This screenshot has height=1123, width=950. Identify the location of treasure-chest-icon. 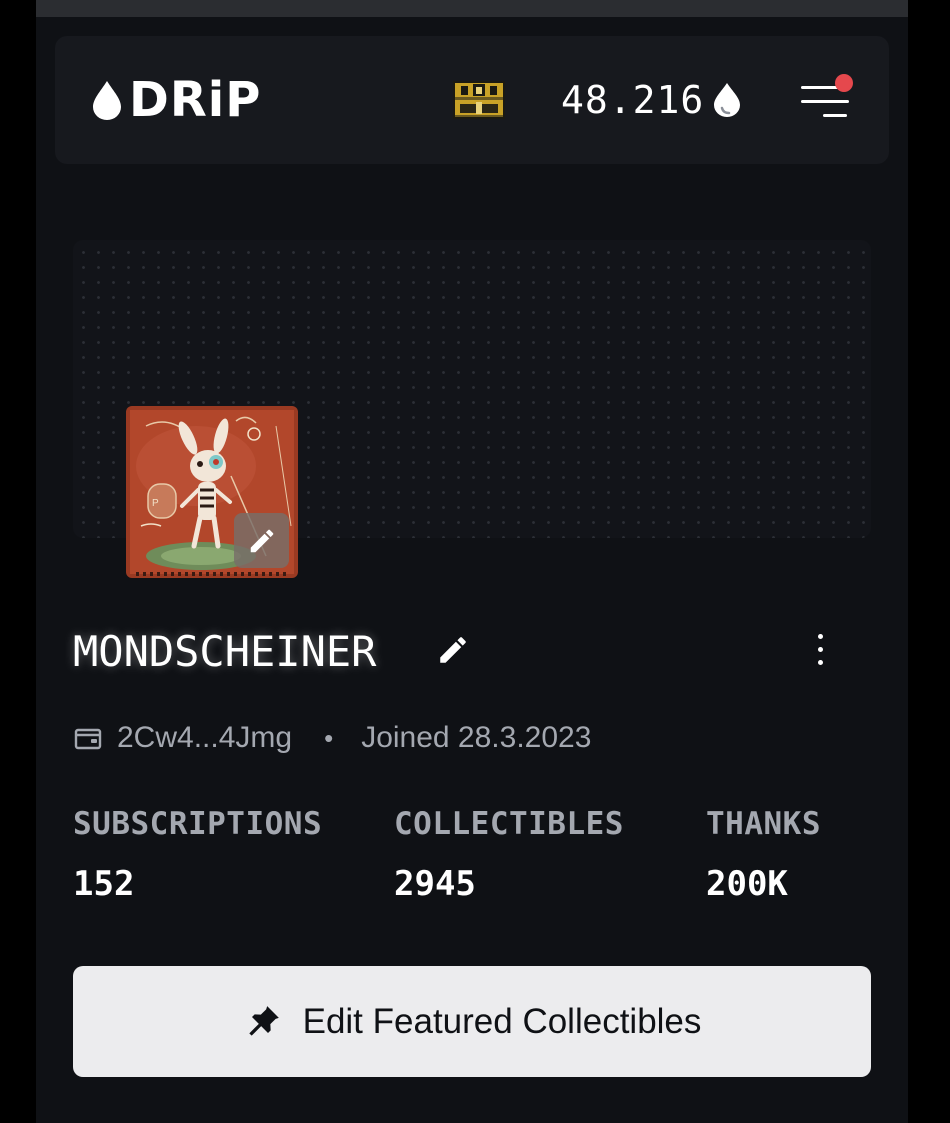
(479, 100).